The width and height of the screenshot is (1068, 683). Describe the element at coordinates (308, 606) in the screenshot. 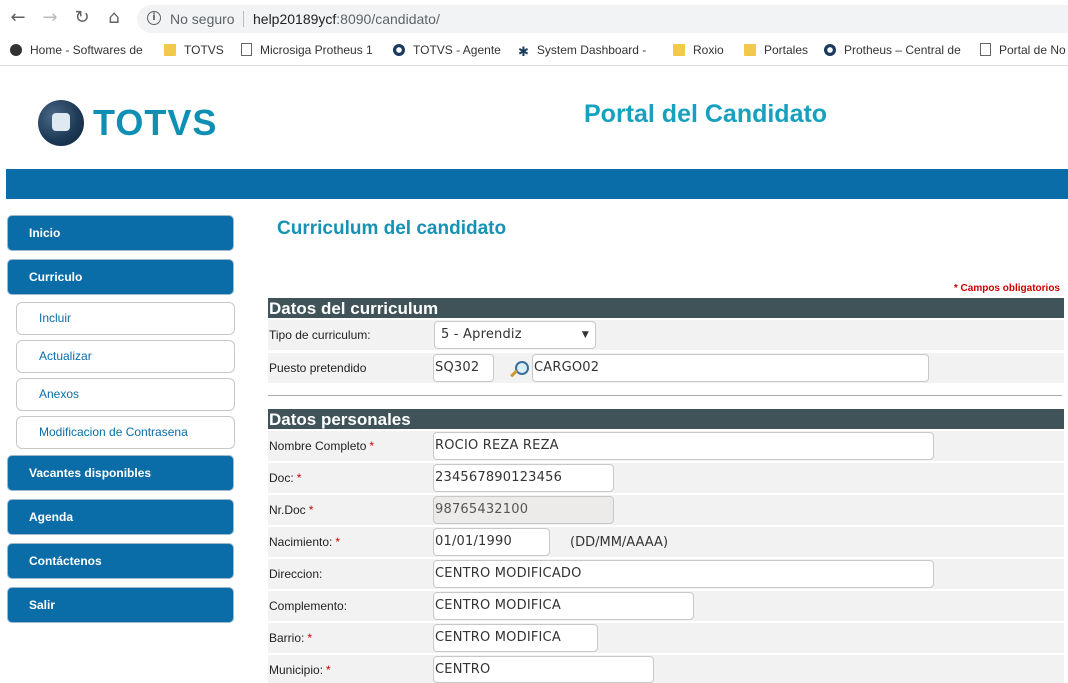

I see `complemento-label: Complemento:` at that location.